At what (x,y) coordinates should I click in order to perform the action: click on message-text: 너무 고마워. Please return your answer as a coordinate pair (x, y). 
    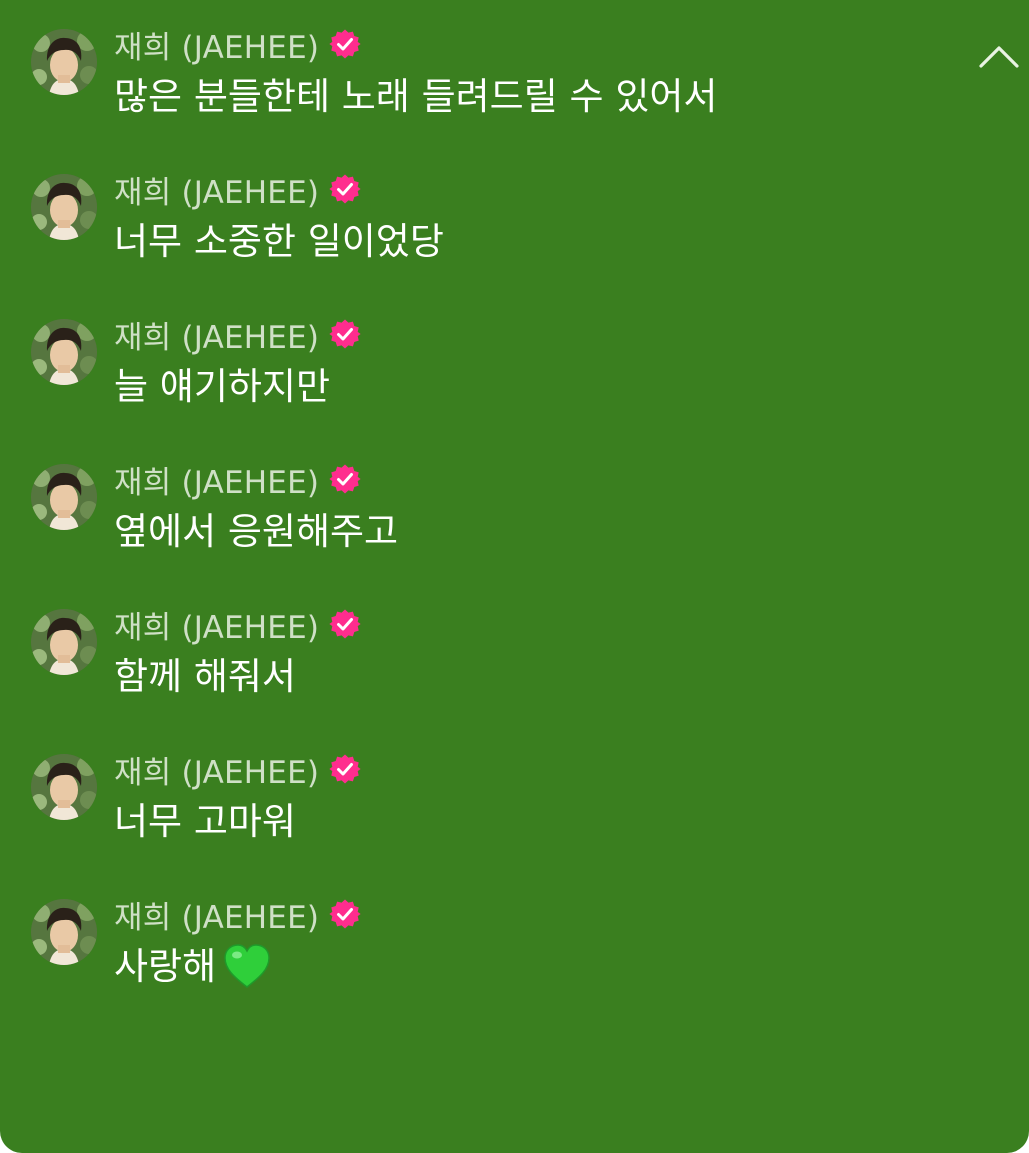
    Looking at the image, I should click on (205, 822).